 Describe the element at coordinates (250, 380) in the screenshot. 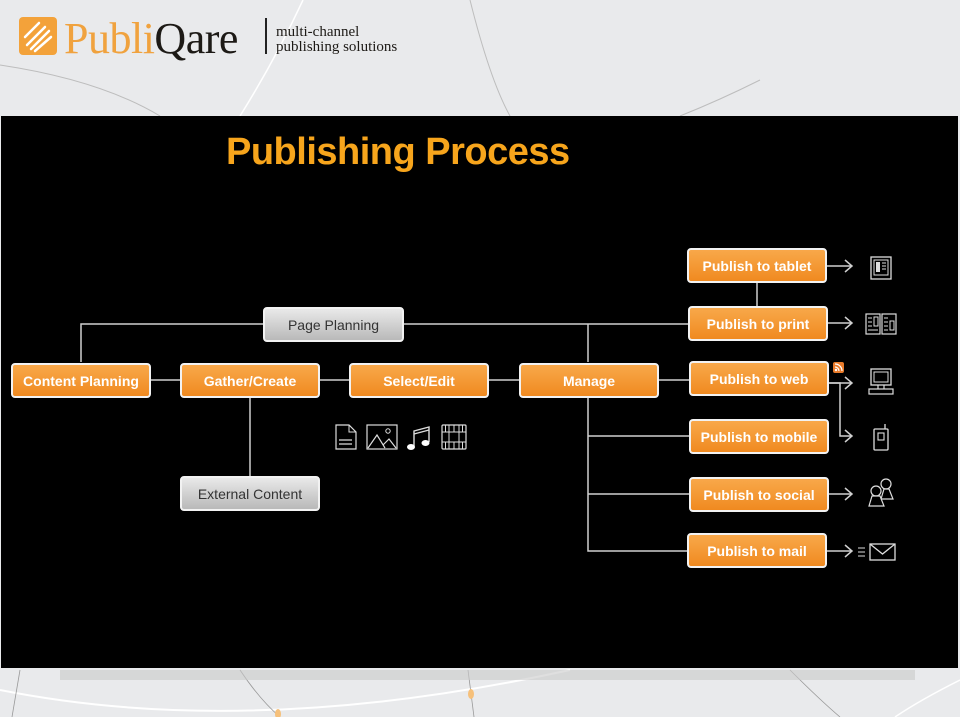

I see `step-gather-create: Gather/Create` at that location.